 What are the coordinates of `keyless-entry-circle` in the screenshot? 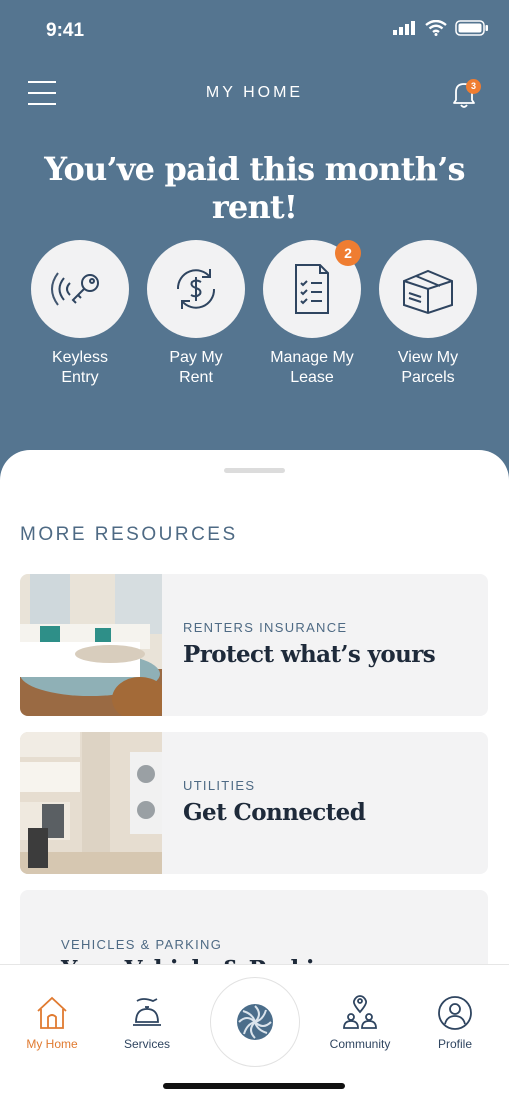 It's located at (80, 289).